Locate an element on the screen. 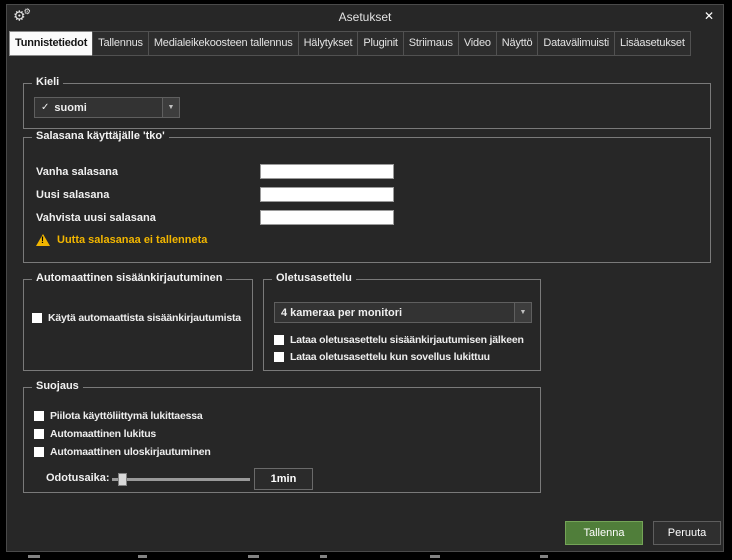  hide-ui-when-locked-label: Piilota käyttöliittymä lukittaessa is located at coordinates (126, 416).